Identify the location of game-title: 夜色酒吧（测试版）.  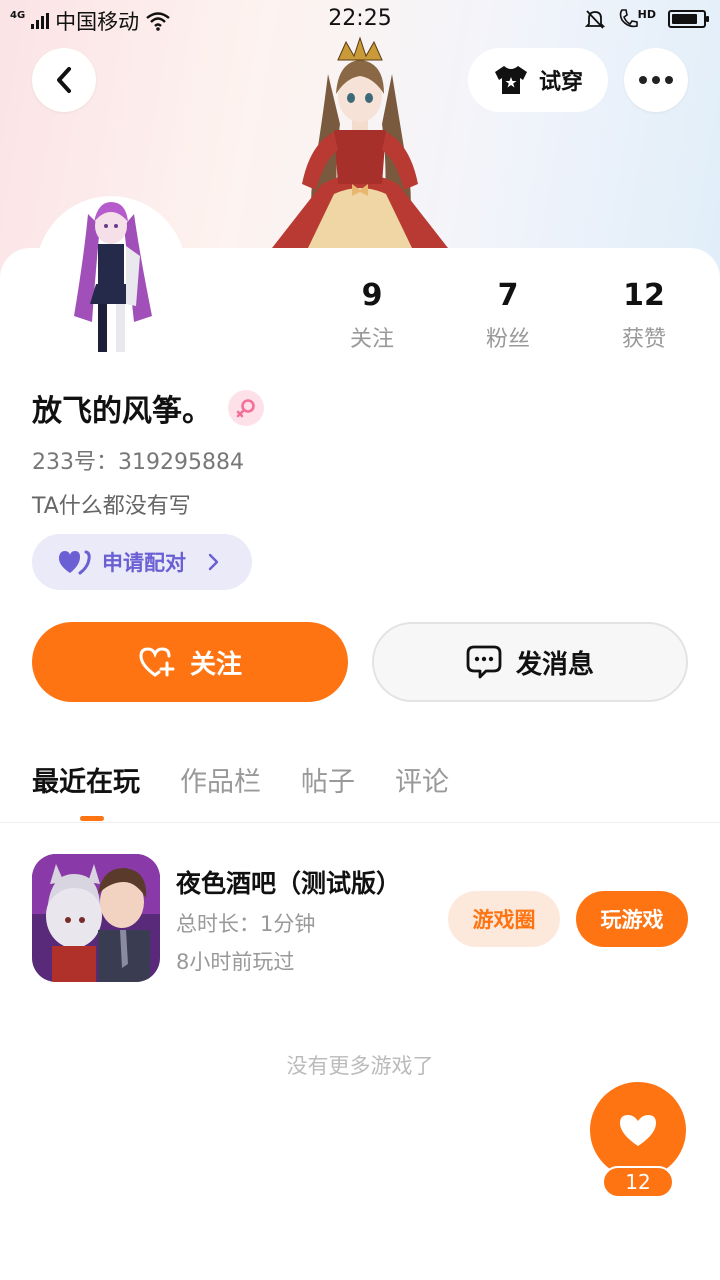
(289, 883).